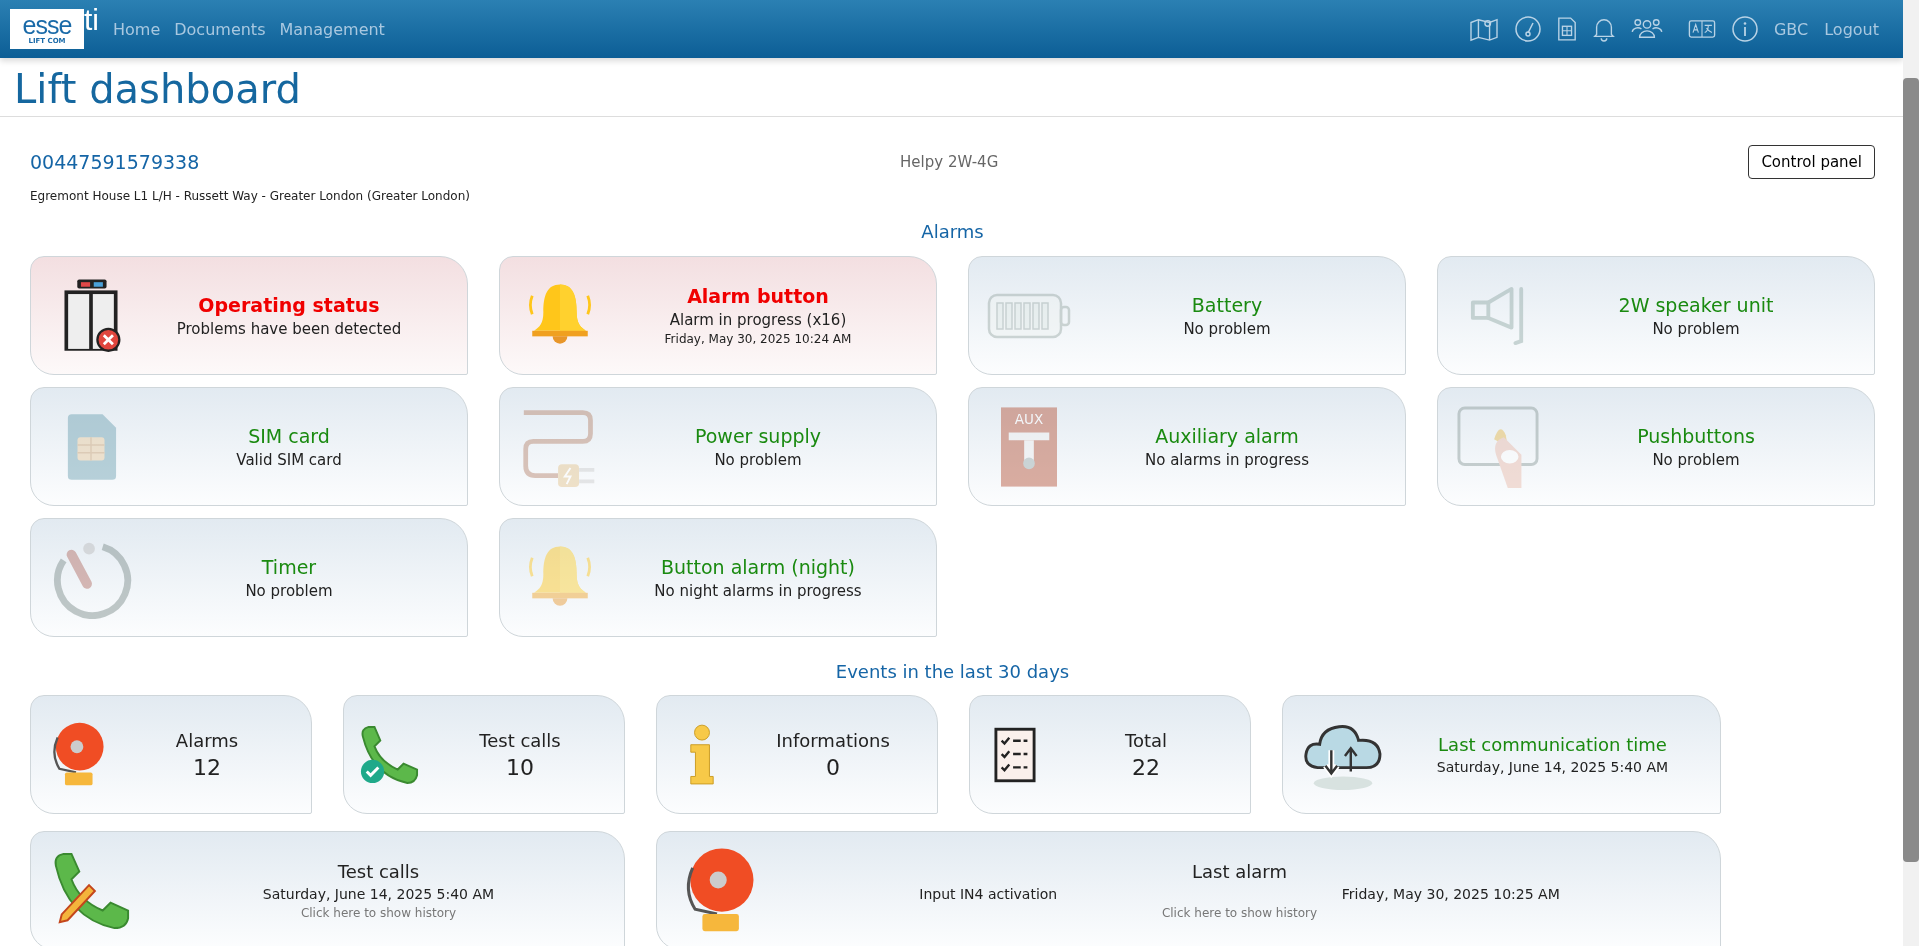  I want to click on alarm-card: SIM card Valid SIM card, so click(249, 446).